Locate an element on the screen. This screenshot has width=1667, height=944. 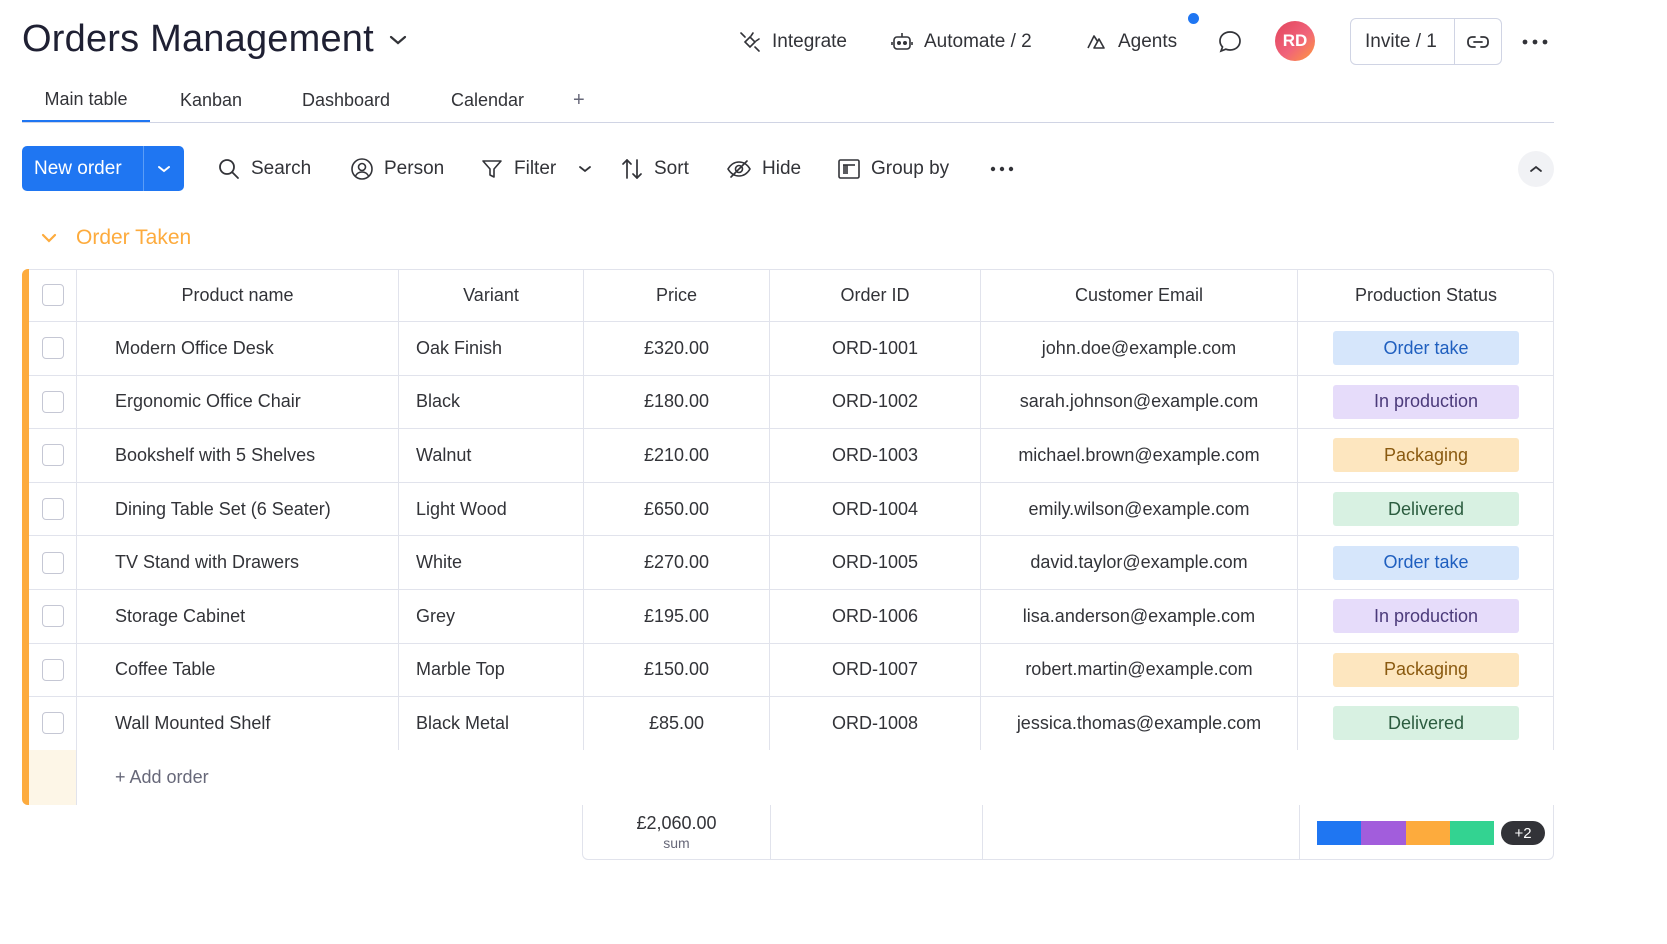
email-cell: jessica.thomas@example.com is located at coordinates (1139, 723).